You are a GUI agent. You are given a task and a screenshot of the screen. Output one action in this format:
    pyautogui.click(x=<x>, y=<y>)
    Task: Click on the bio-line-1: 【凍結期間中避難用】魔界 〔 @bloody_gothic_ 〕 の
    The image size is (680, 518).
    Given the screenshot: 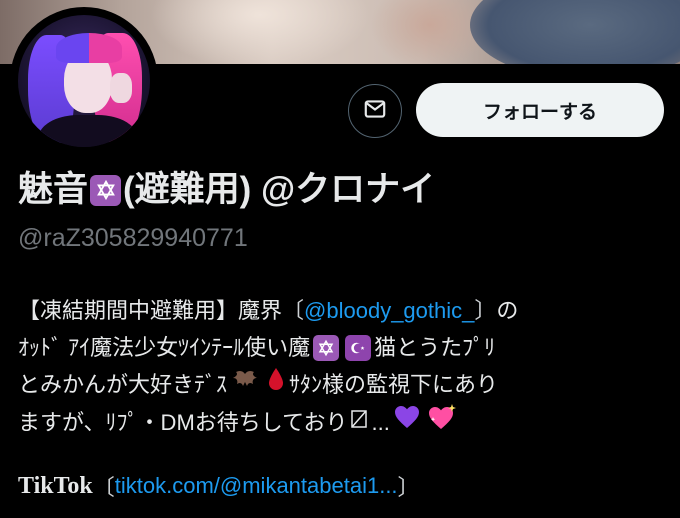 What is the action you would take?
    pyautogui.click(x=343, y=310)
    